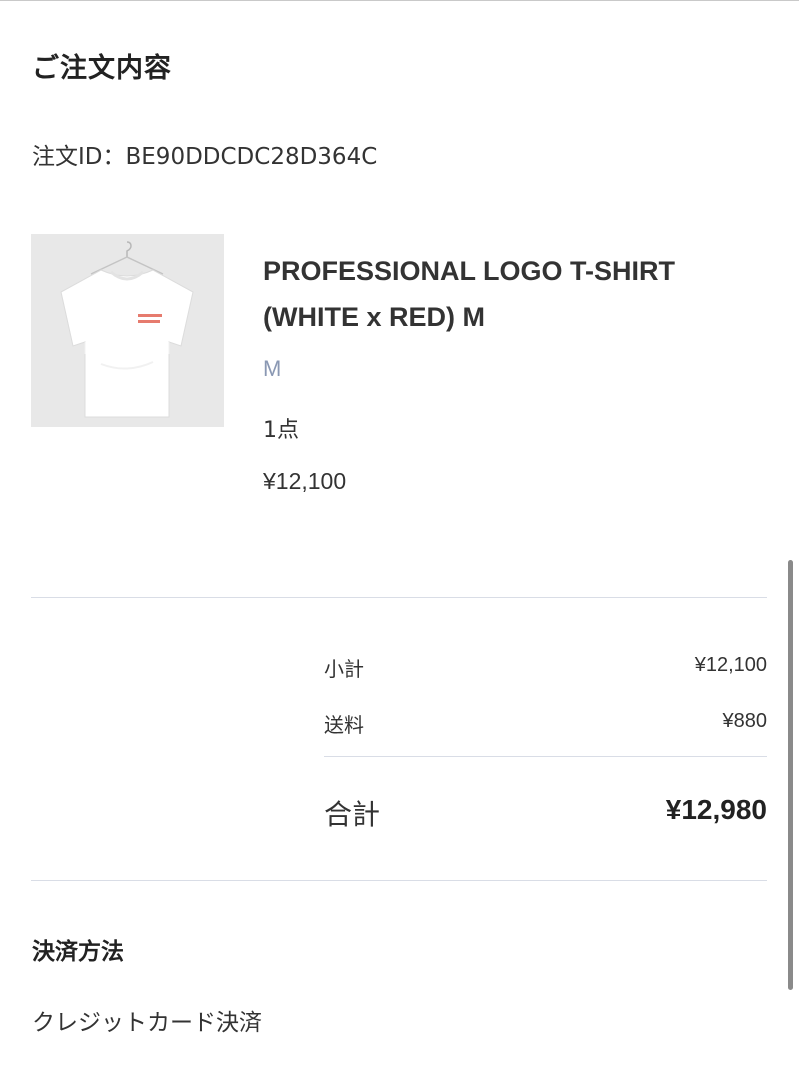 Image resolution: width=799 pixels, height=1080 pixels. What do you see at coordinates (399, 597) in the screenshot?
I see `items-divider` at bounding box center [399, 597].